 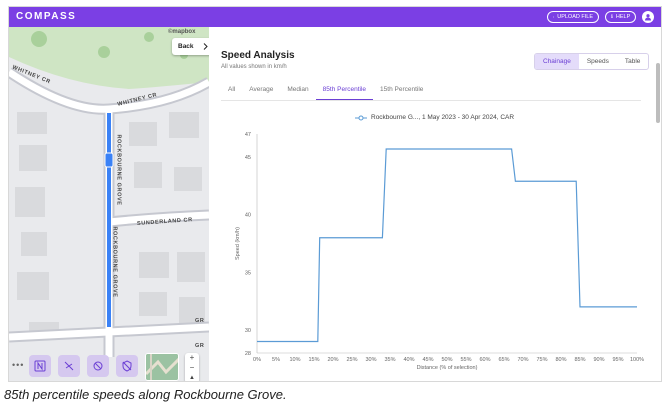 What do you see at coordinates (465, 360) in the screenshot?
I see `x-tick-label: 55%` at bounding box center [465, 360].